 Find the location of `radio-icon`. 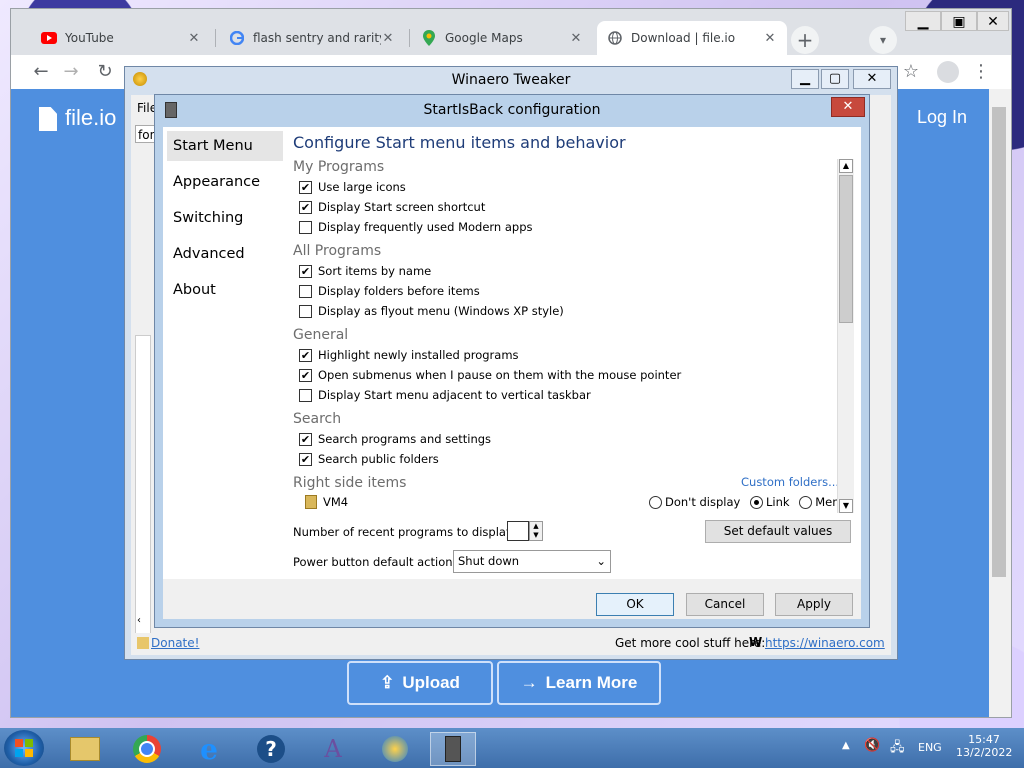

radio-icon is located at coordinates (655, 502).